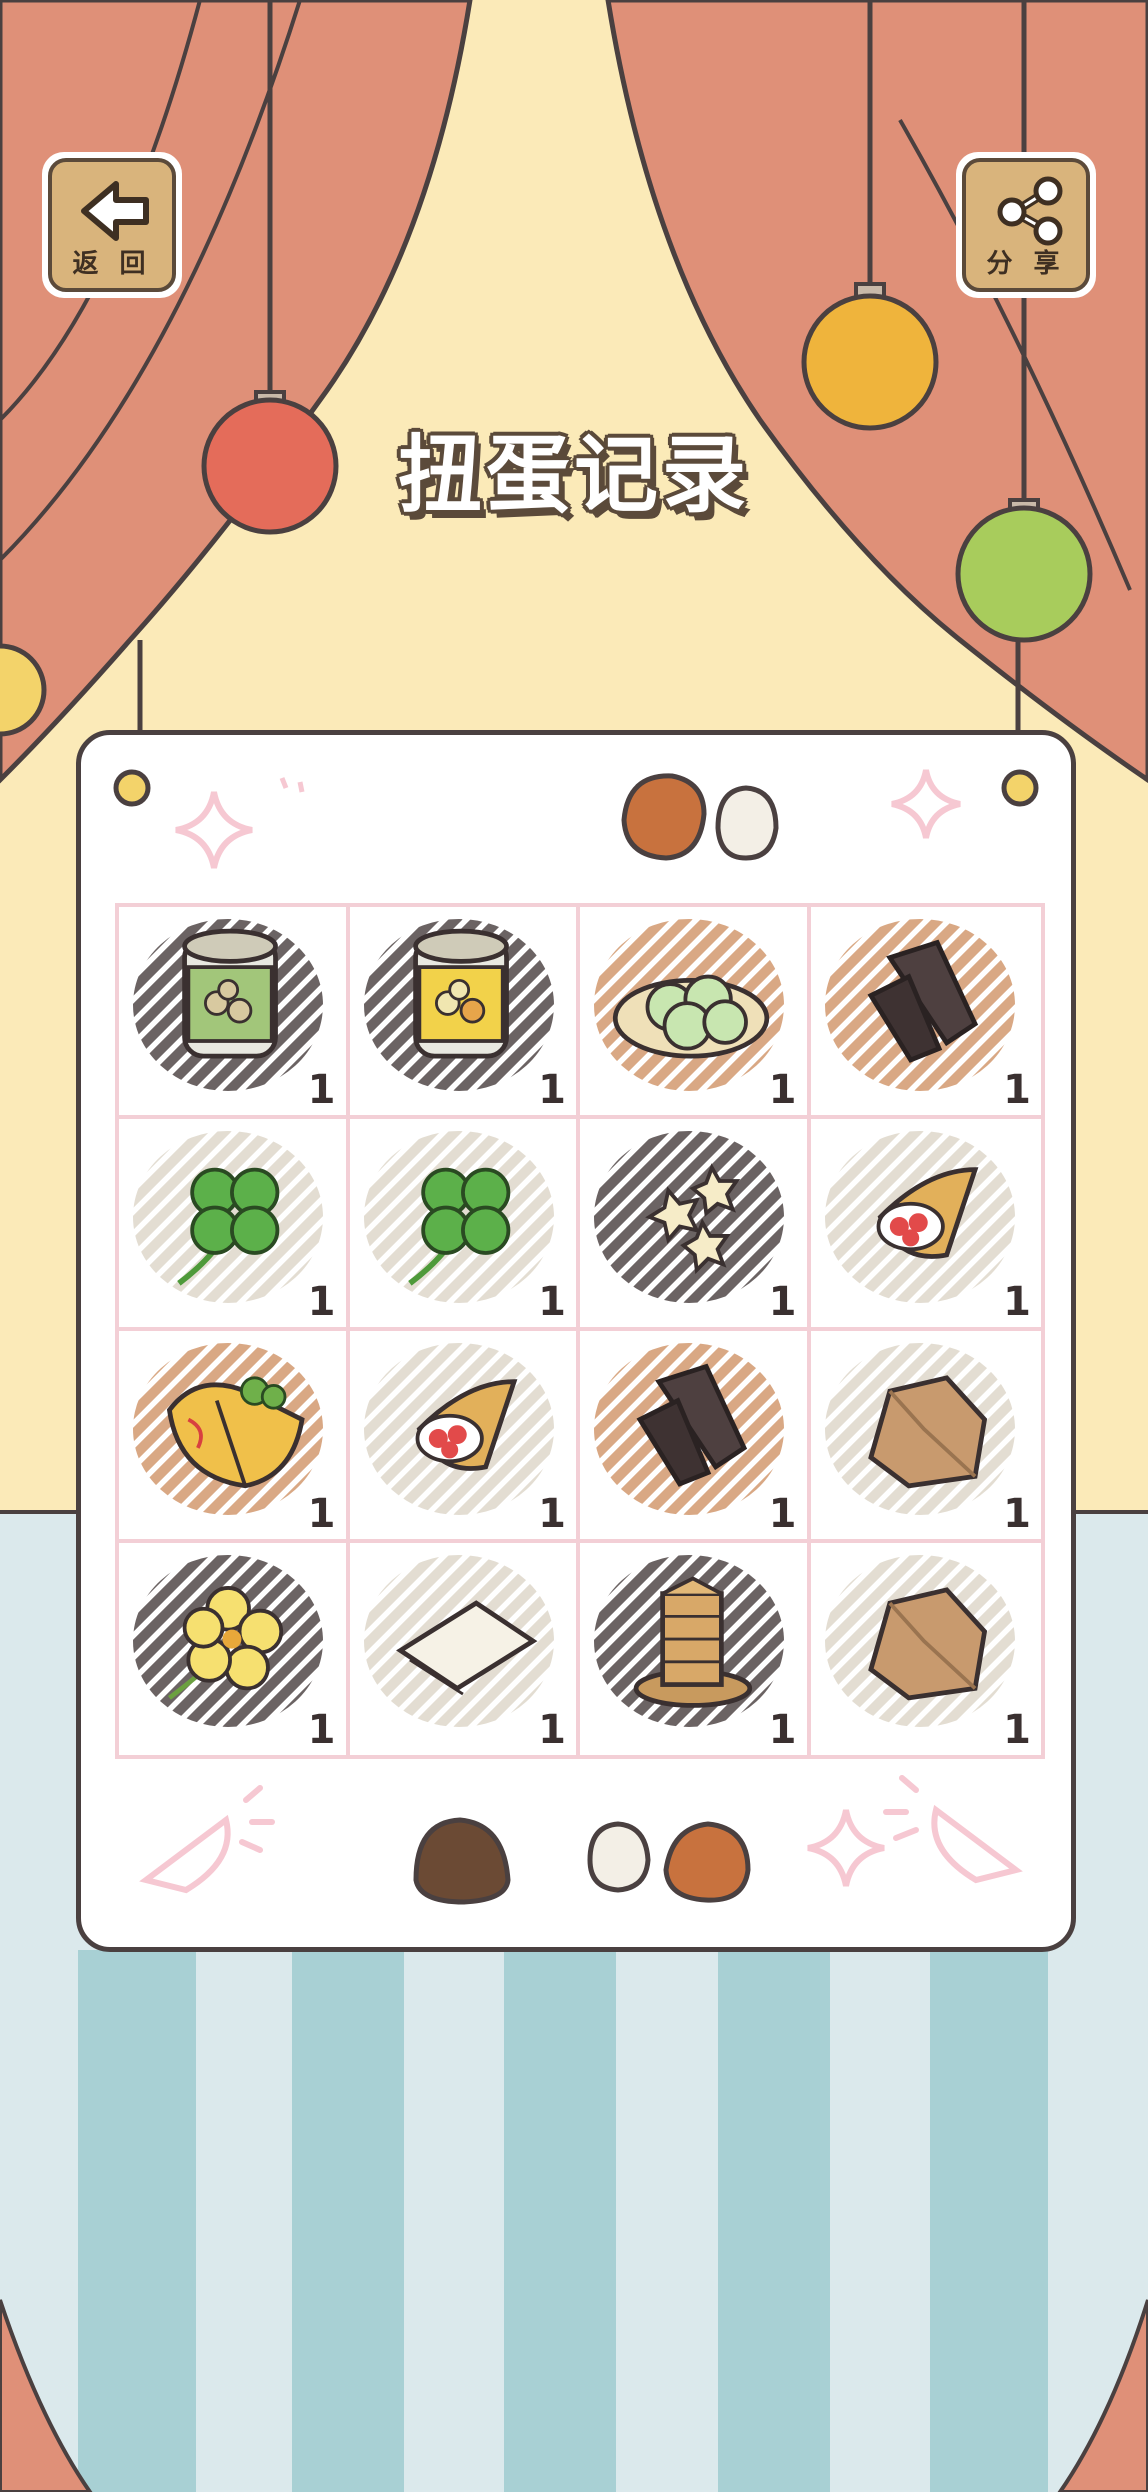 This screenshot has width=1148, height=2492. I want to click on share-button: 分 享, so click(1026, 225).